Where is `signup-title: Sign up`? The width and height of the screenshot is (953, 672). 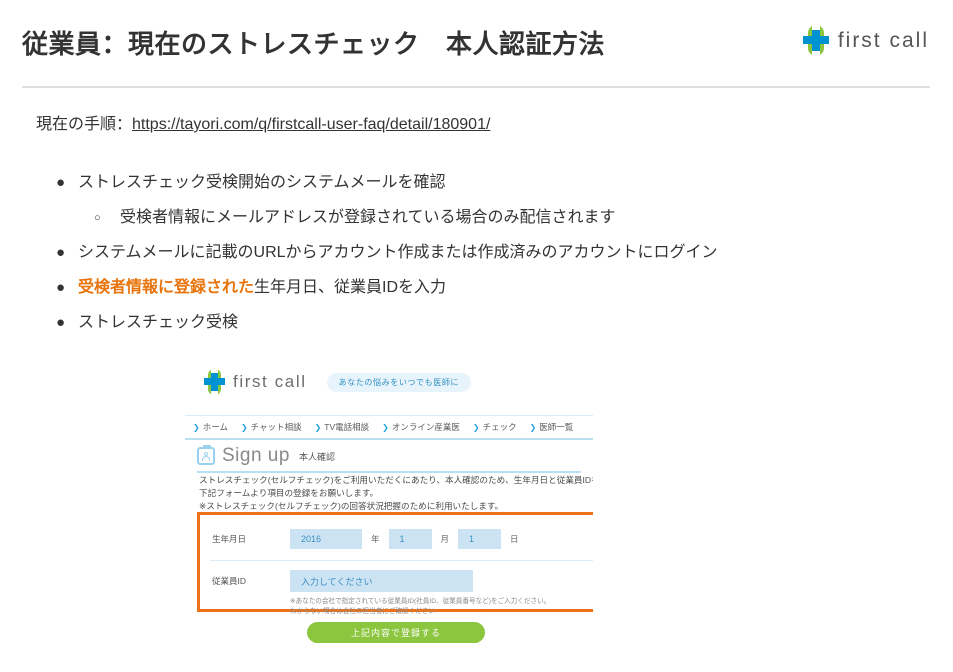 signup-title: Sign up is located at coordinates (256, 455).